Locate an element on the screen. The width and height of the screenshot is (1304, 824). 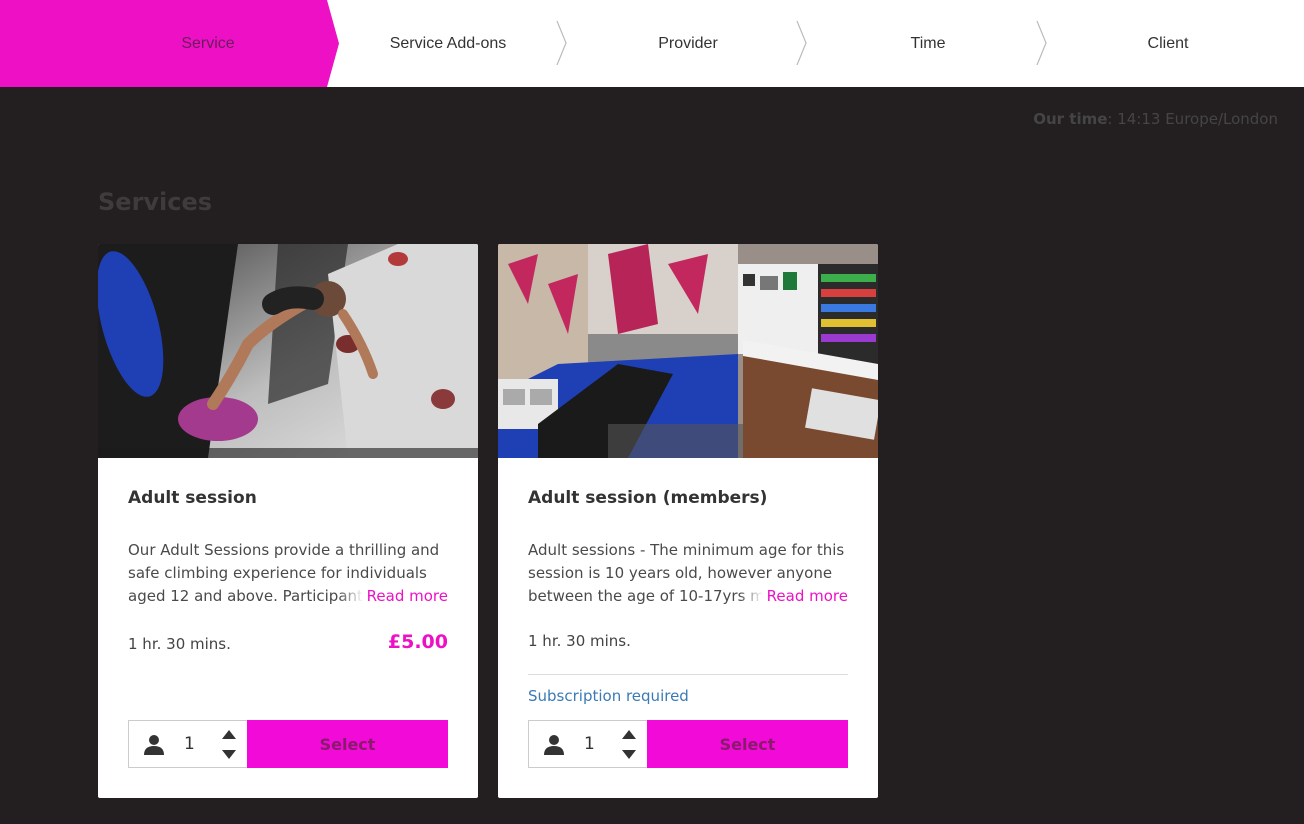
step-client: Client is located at coordinates (1168, 43).